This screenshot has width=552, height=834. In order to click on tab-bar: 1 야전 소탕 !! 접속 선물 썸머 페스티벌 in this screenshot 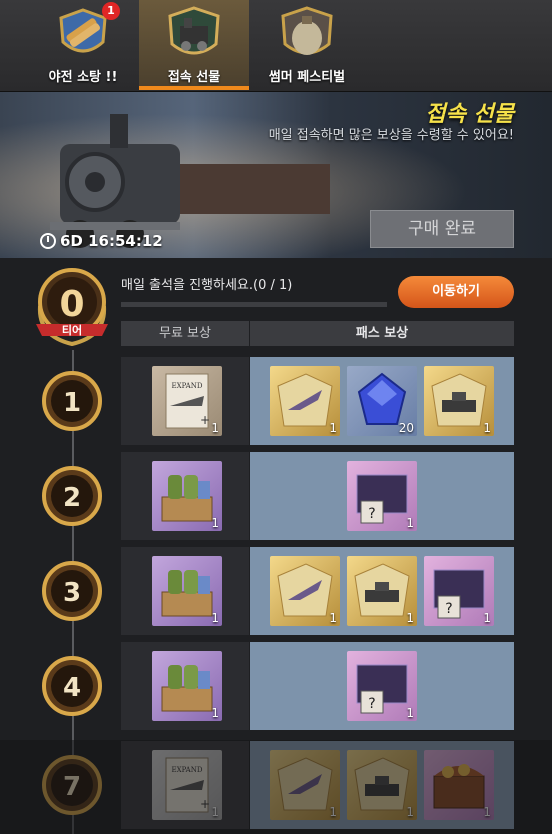, I will do `click(276, 46)`.